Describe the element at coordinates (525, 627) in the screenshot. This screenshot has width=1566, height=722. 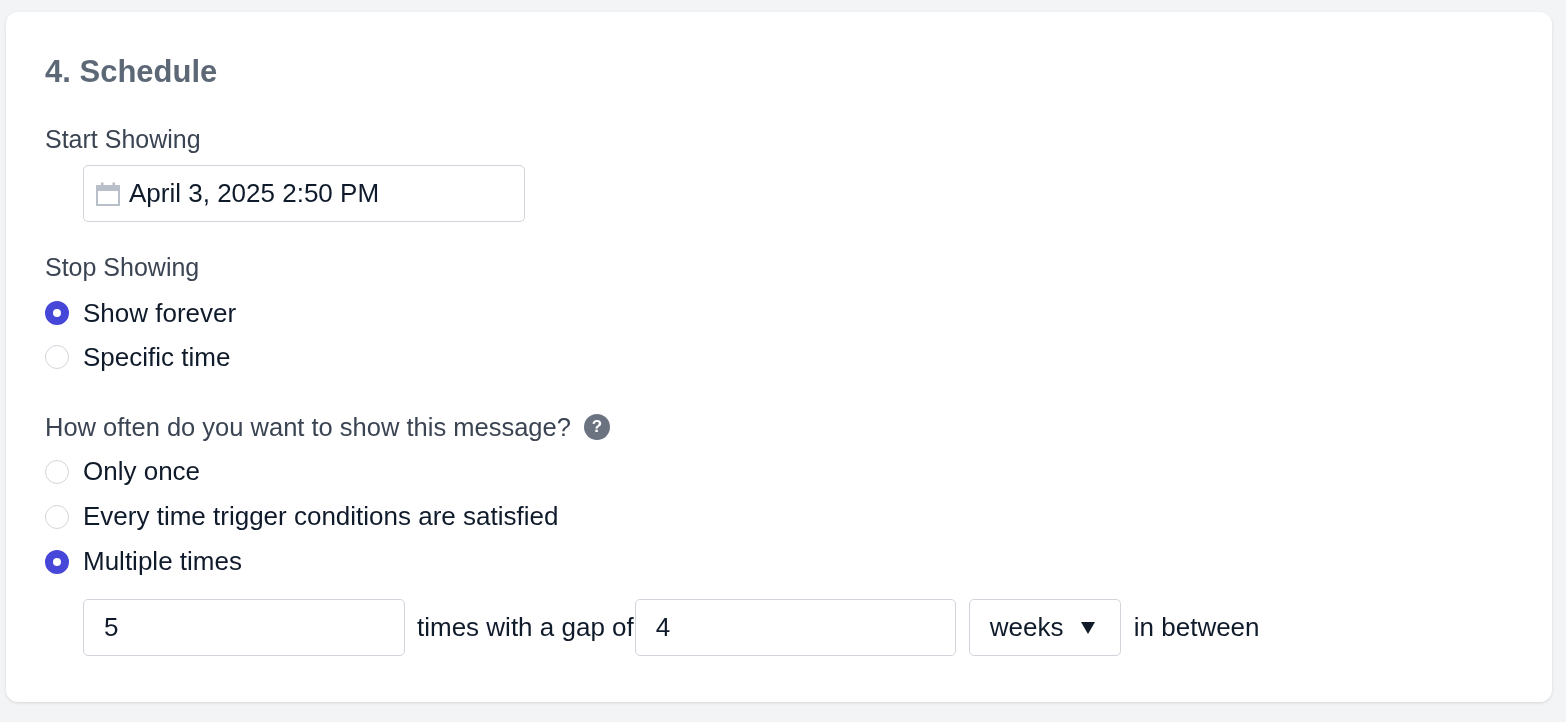
I see `inline-text: times with a gap of` at that location.